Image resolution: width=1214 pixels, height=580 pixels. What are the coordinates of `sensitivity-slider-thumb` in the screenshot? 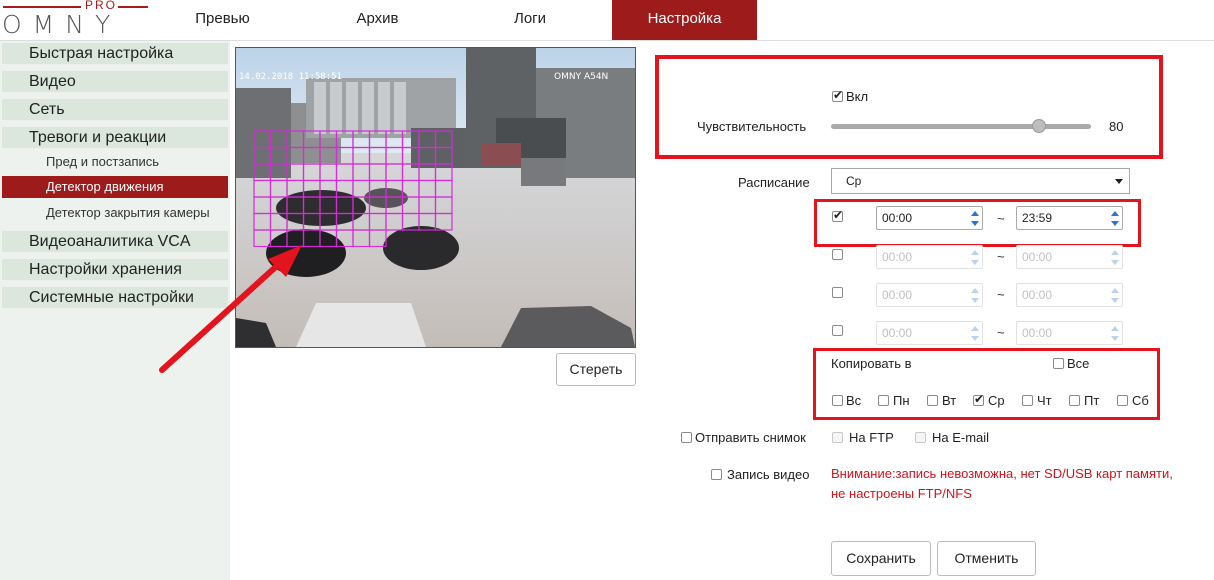 It's located at (1039, 126).